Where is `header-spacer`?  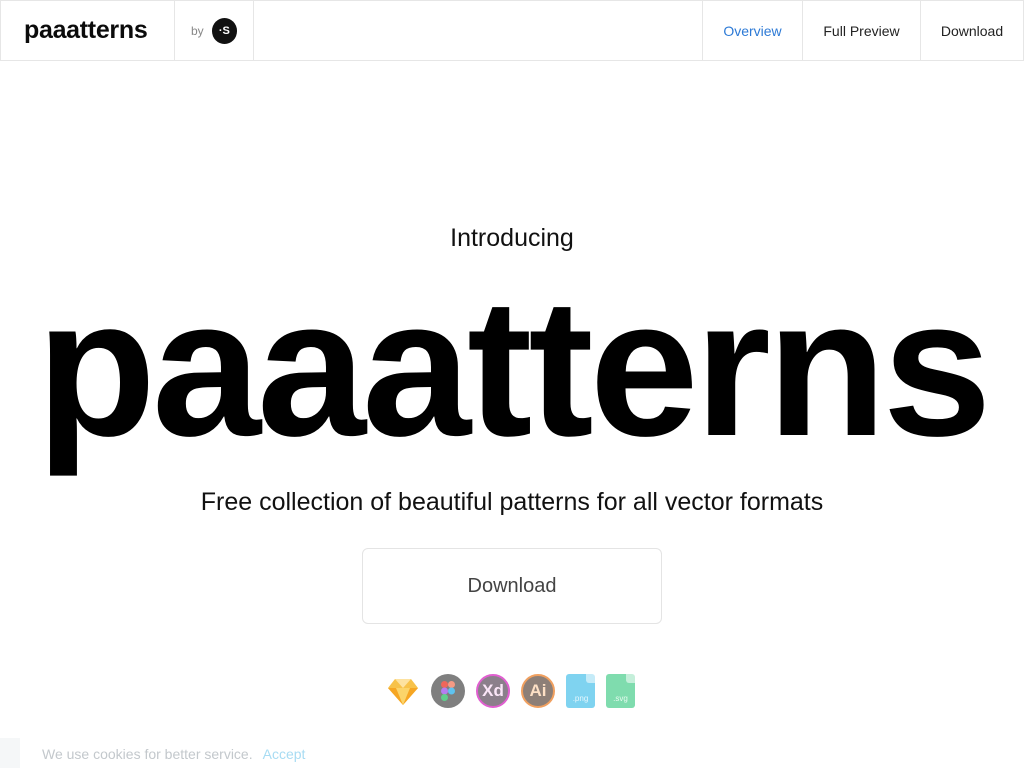
header-spacer is located at coordinates (478, 30).